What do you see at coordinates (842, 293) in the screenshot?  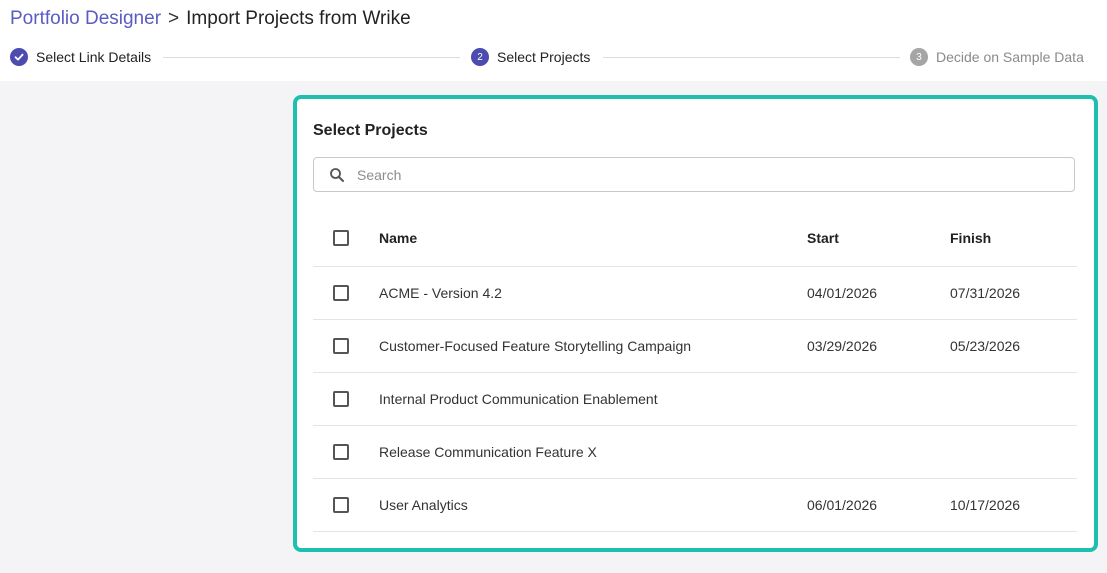 I see `project-start: 04/01/2026` at bounding box center [842, 293].